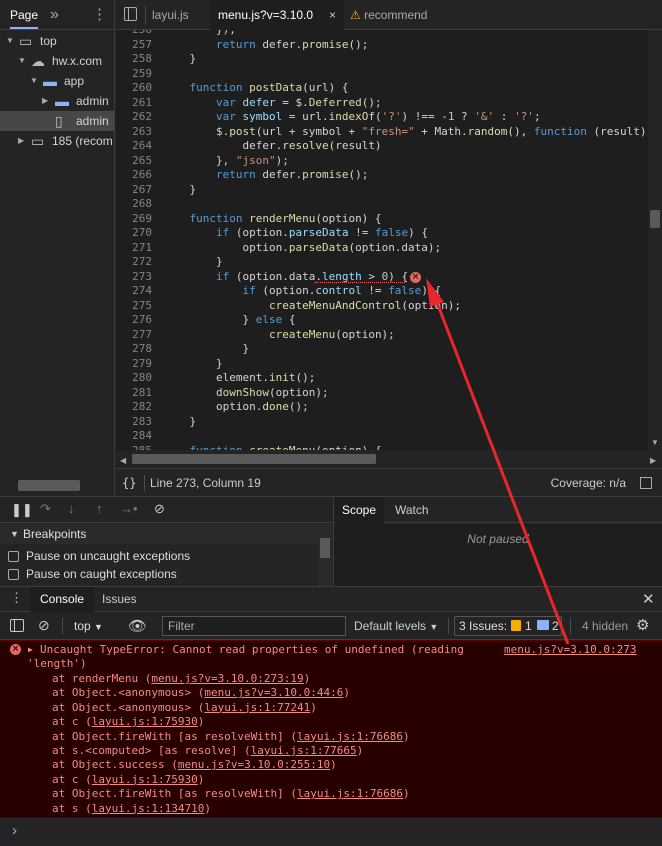 This screenshot has width=662, height=846. I want to click on pause-uncaught-label: Pause on uncaught exceptions, so click(108, 556).